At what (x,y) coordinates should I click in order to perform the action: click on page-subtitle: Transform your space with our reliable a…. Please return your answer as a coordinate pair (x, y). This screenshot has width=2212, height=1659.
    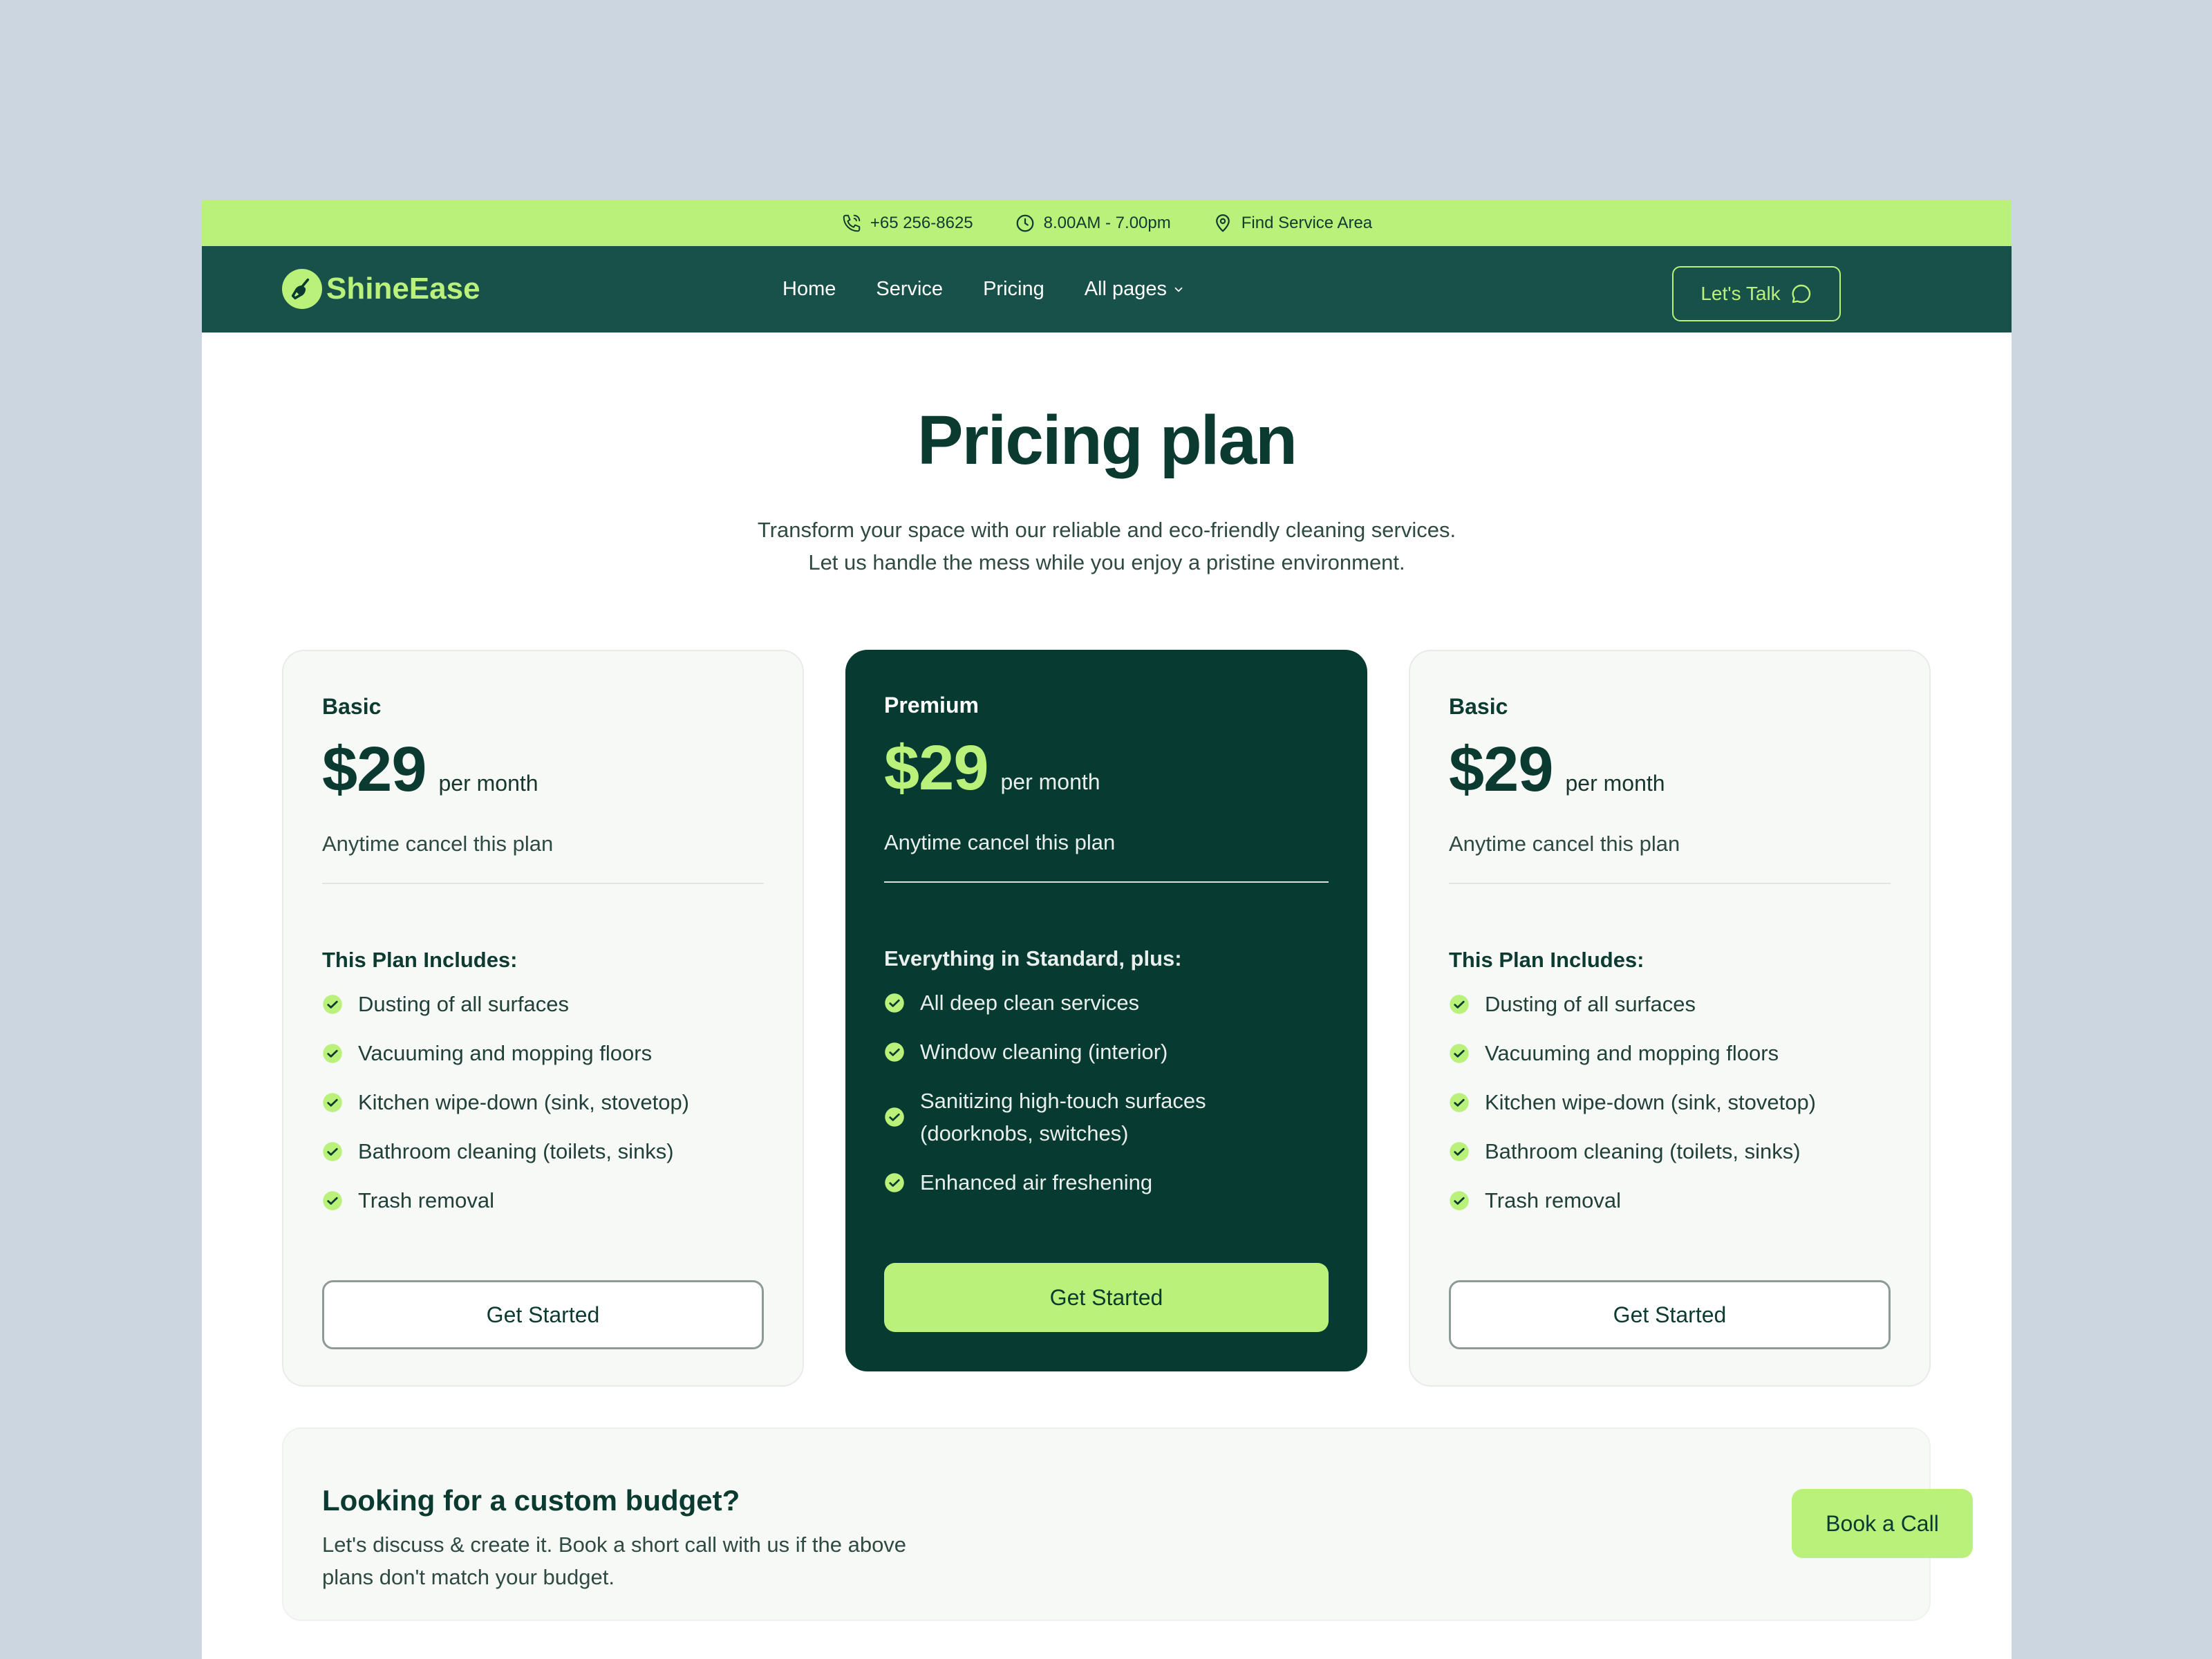
    Looking at the image, I should click on (1107, 547).